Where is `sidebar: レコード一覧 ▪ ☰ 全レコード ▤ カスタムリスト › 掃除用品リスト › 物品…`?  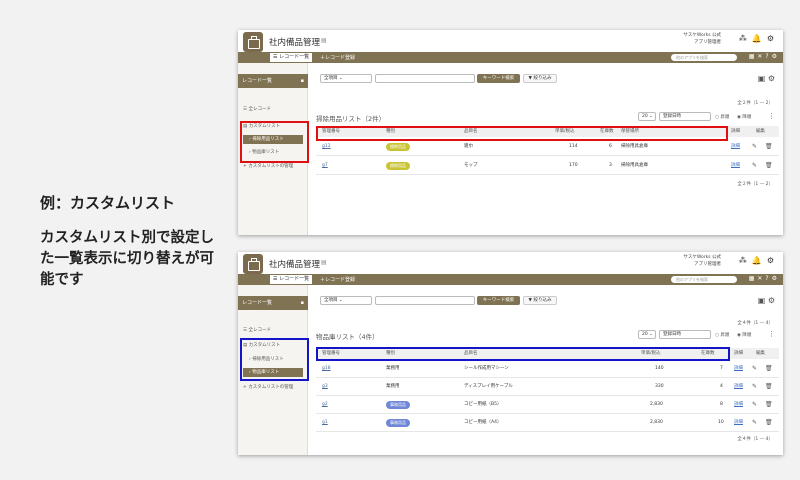 sidebar: レコード一覧 ▪ ☰ 全レコード ▤ カスタムリスト › 掃除用品リスト › 物品… is located at coordinates (273, 370).